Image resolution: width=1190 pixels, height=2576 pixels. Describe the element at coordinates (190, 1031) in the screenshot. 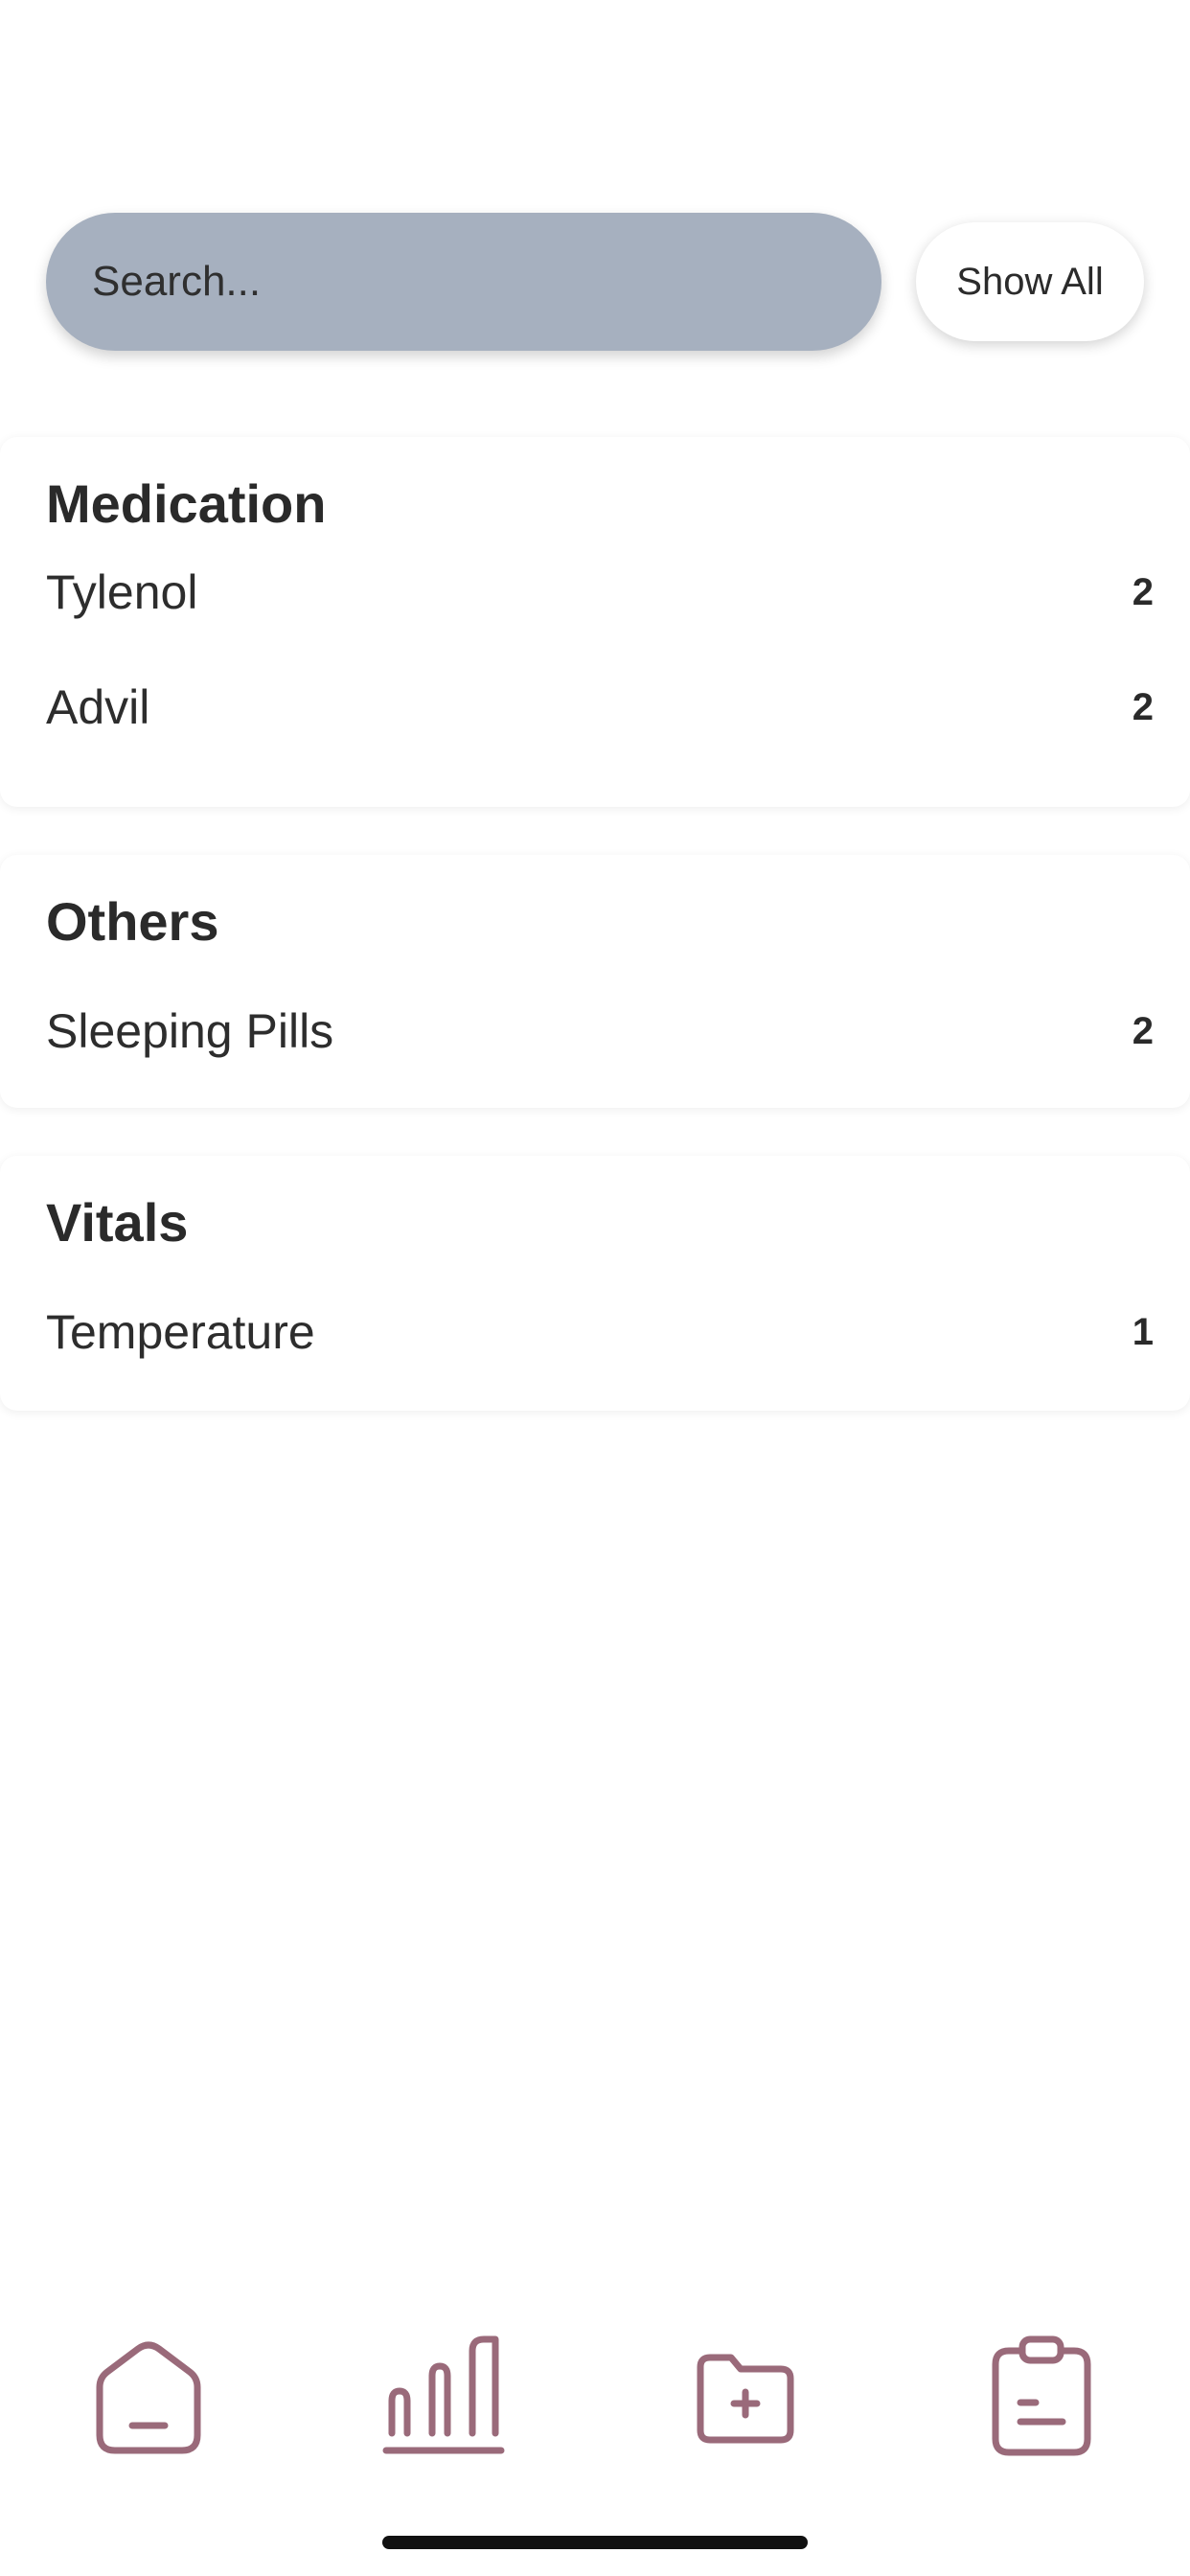

I see `item-label: Sleeping Pills` at that location.